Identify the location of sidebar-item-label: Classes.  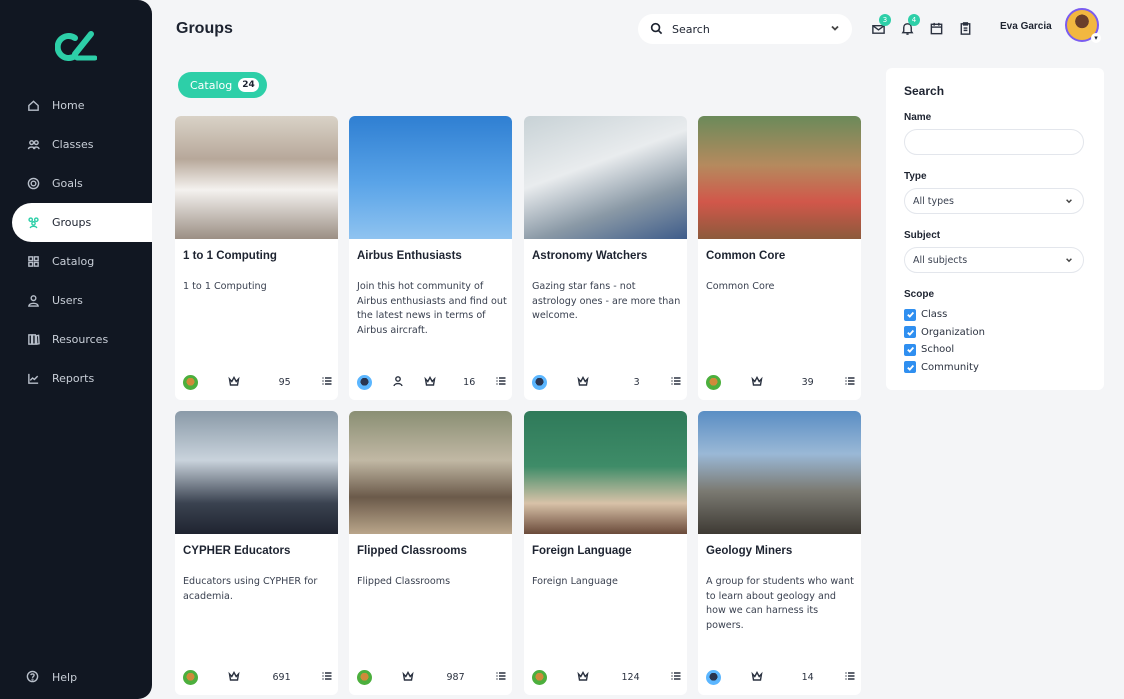
(73, 144).